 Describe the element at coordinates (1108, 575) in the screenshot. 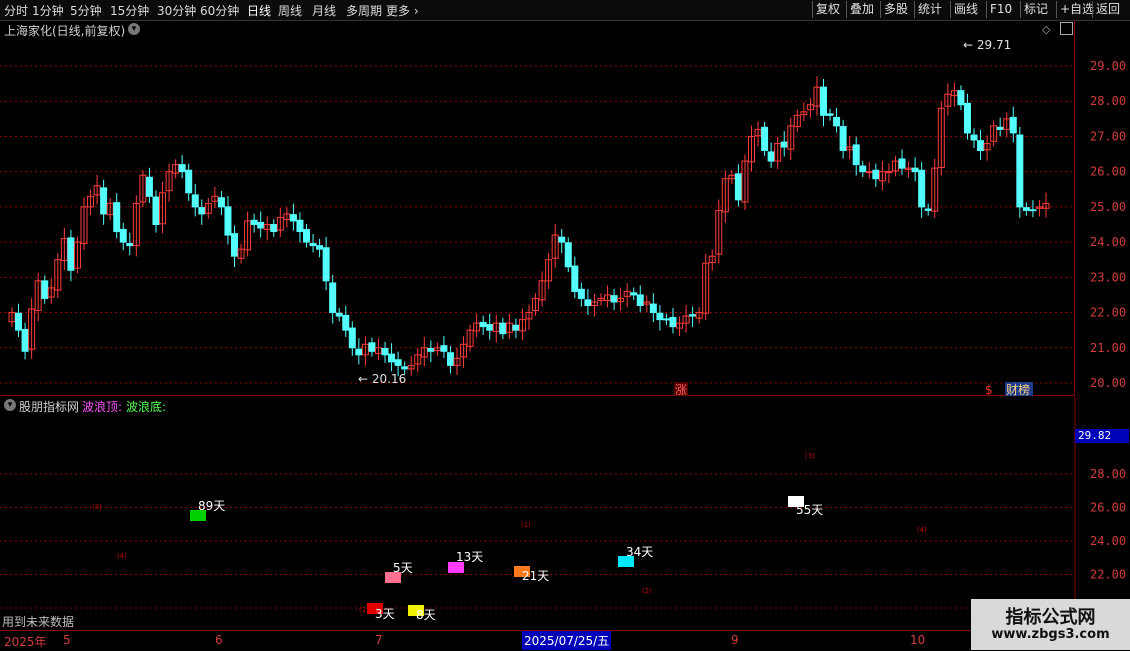

I see `indicator-y-tick-label: 22.00` at that location.